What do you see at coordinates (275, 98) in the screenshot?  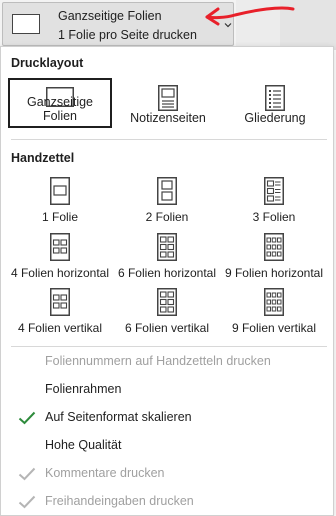 I see `outline-icon` at bounding box center [275, 98].